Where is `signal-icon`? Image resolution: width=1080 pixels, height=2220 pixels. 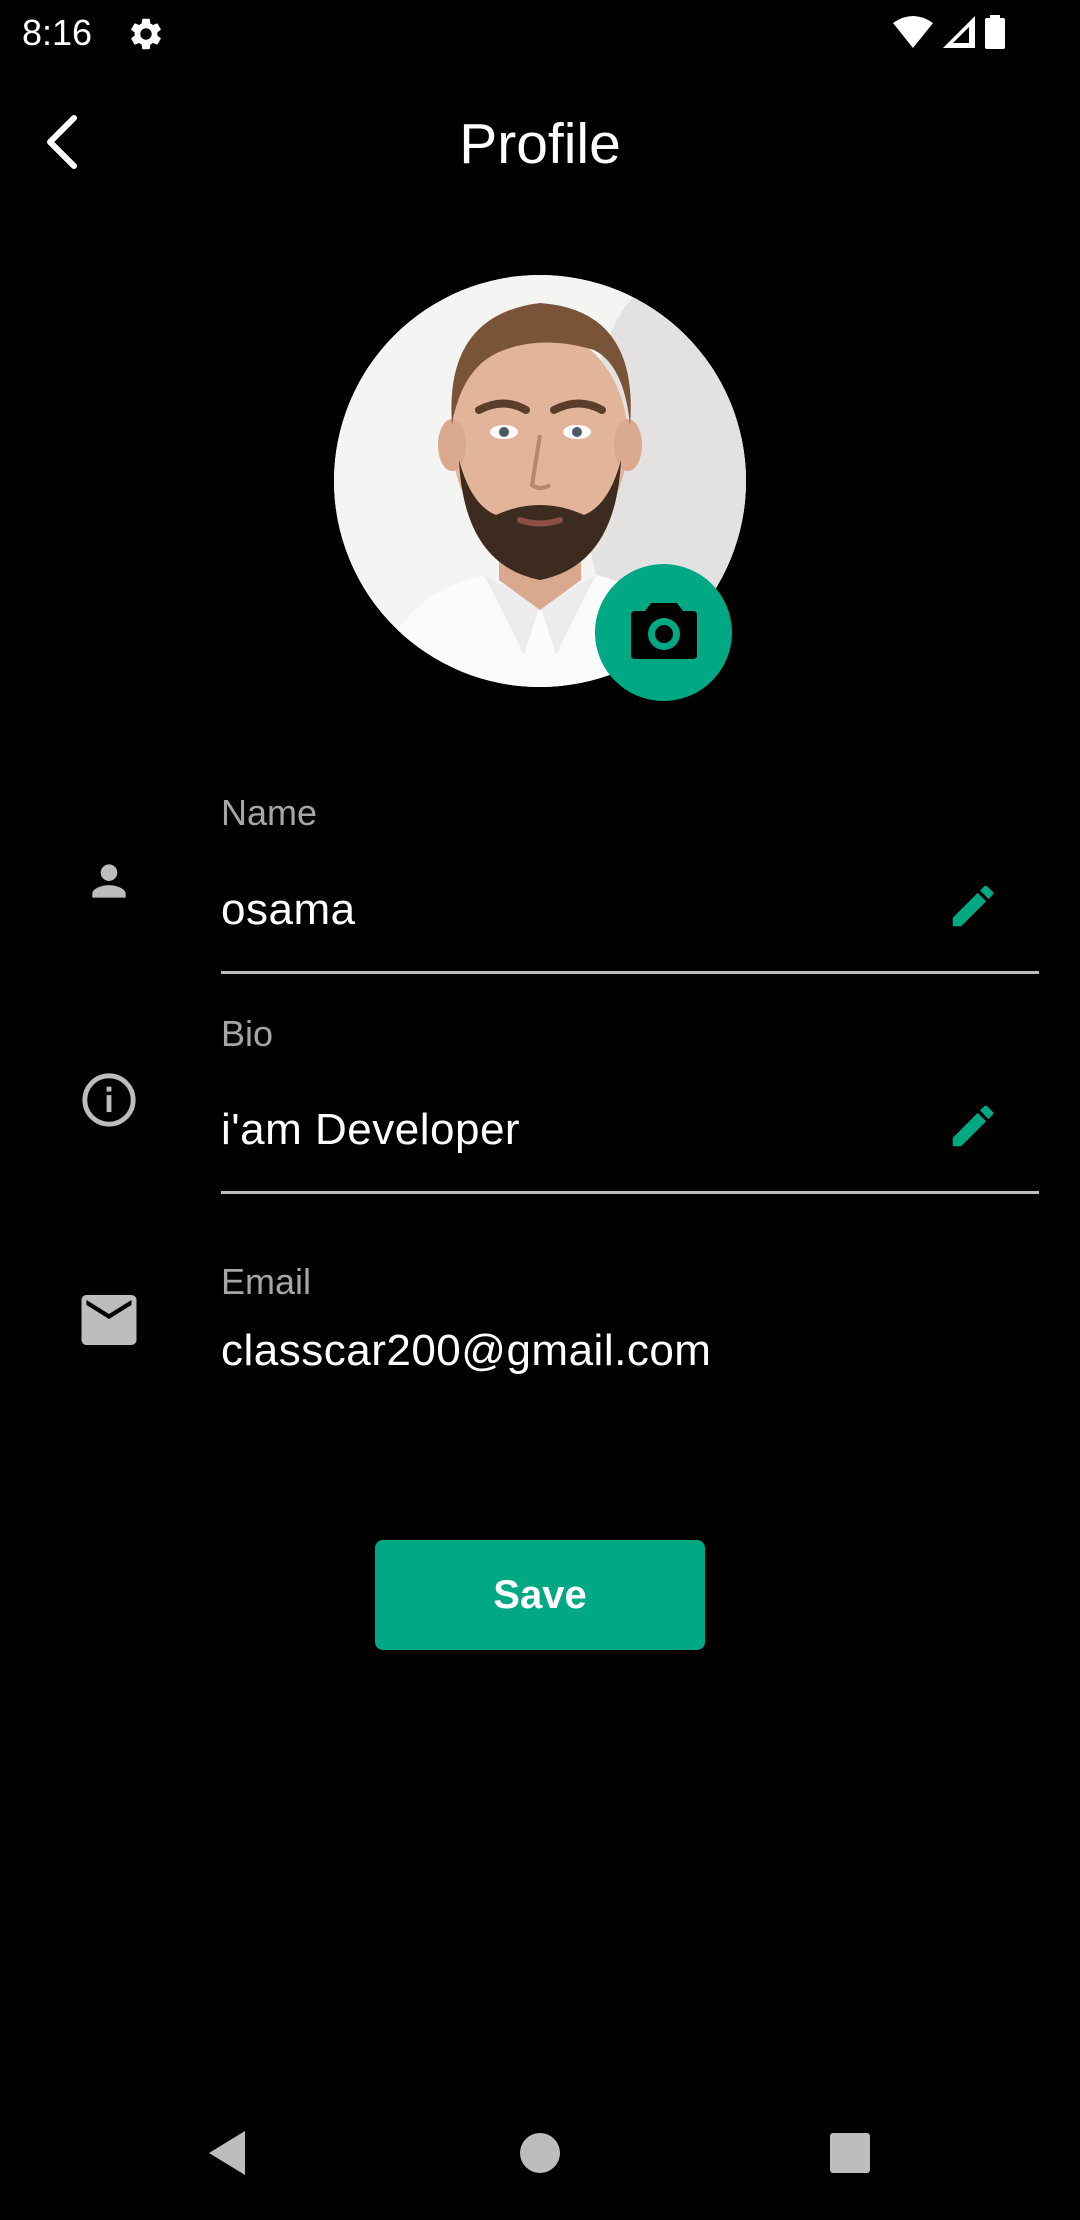
signal-icon is located at coordinates (959, 34).